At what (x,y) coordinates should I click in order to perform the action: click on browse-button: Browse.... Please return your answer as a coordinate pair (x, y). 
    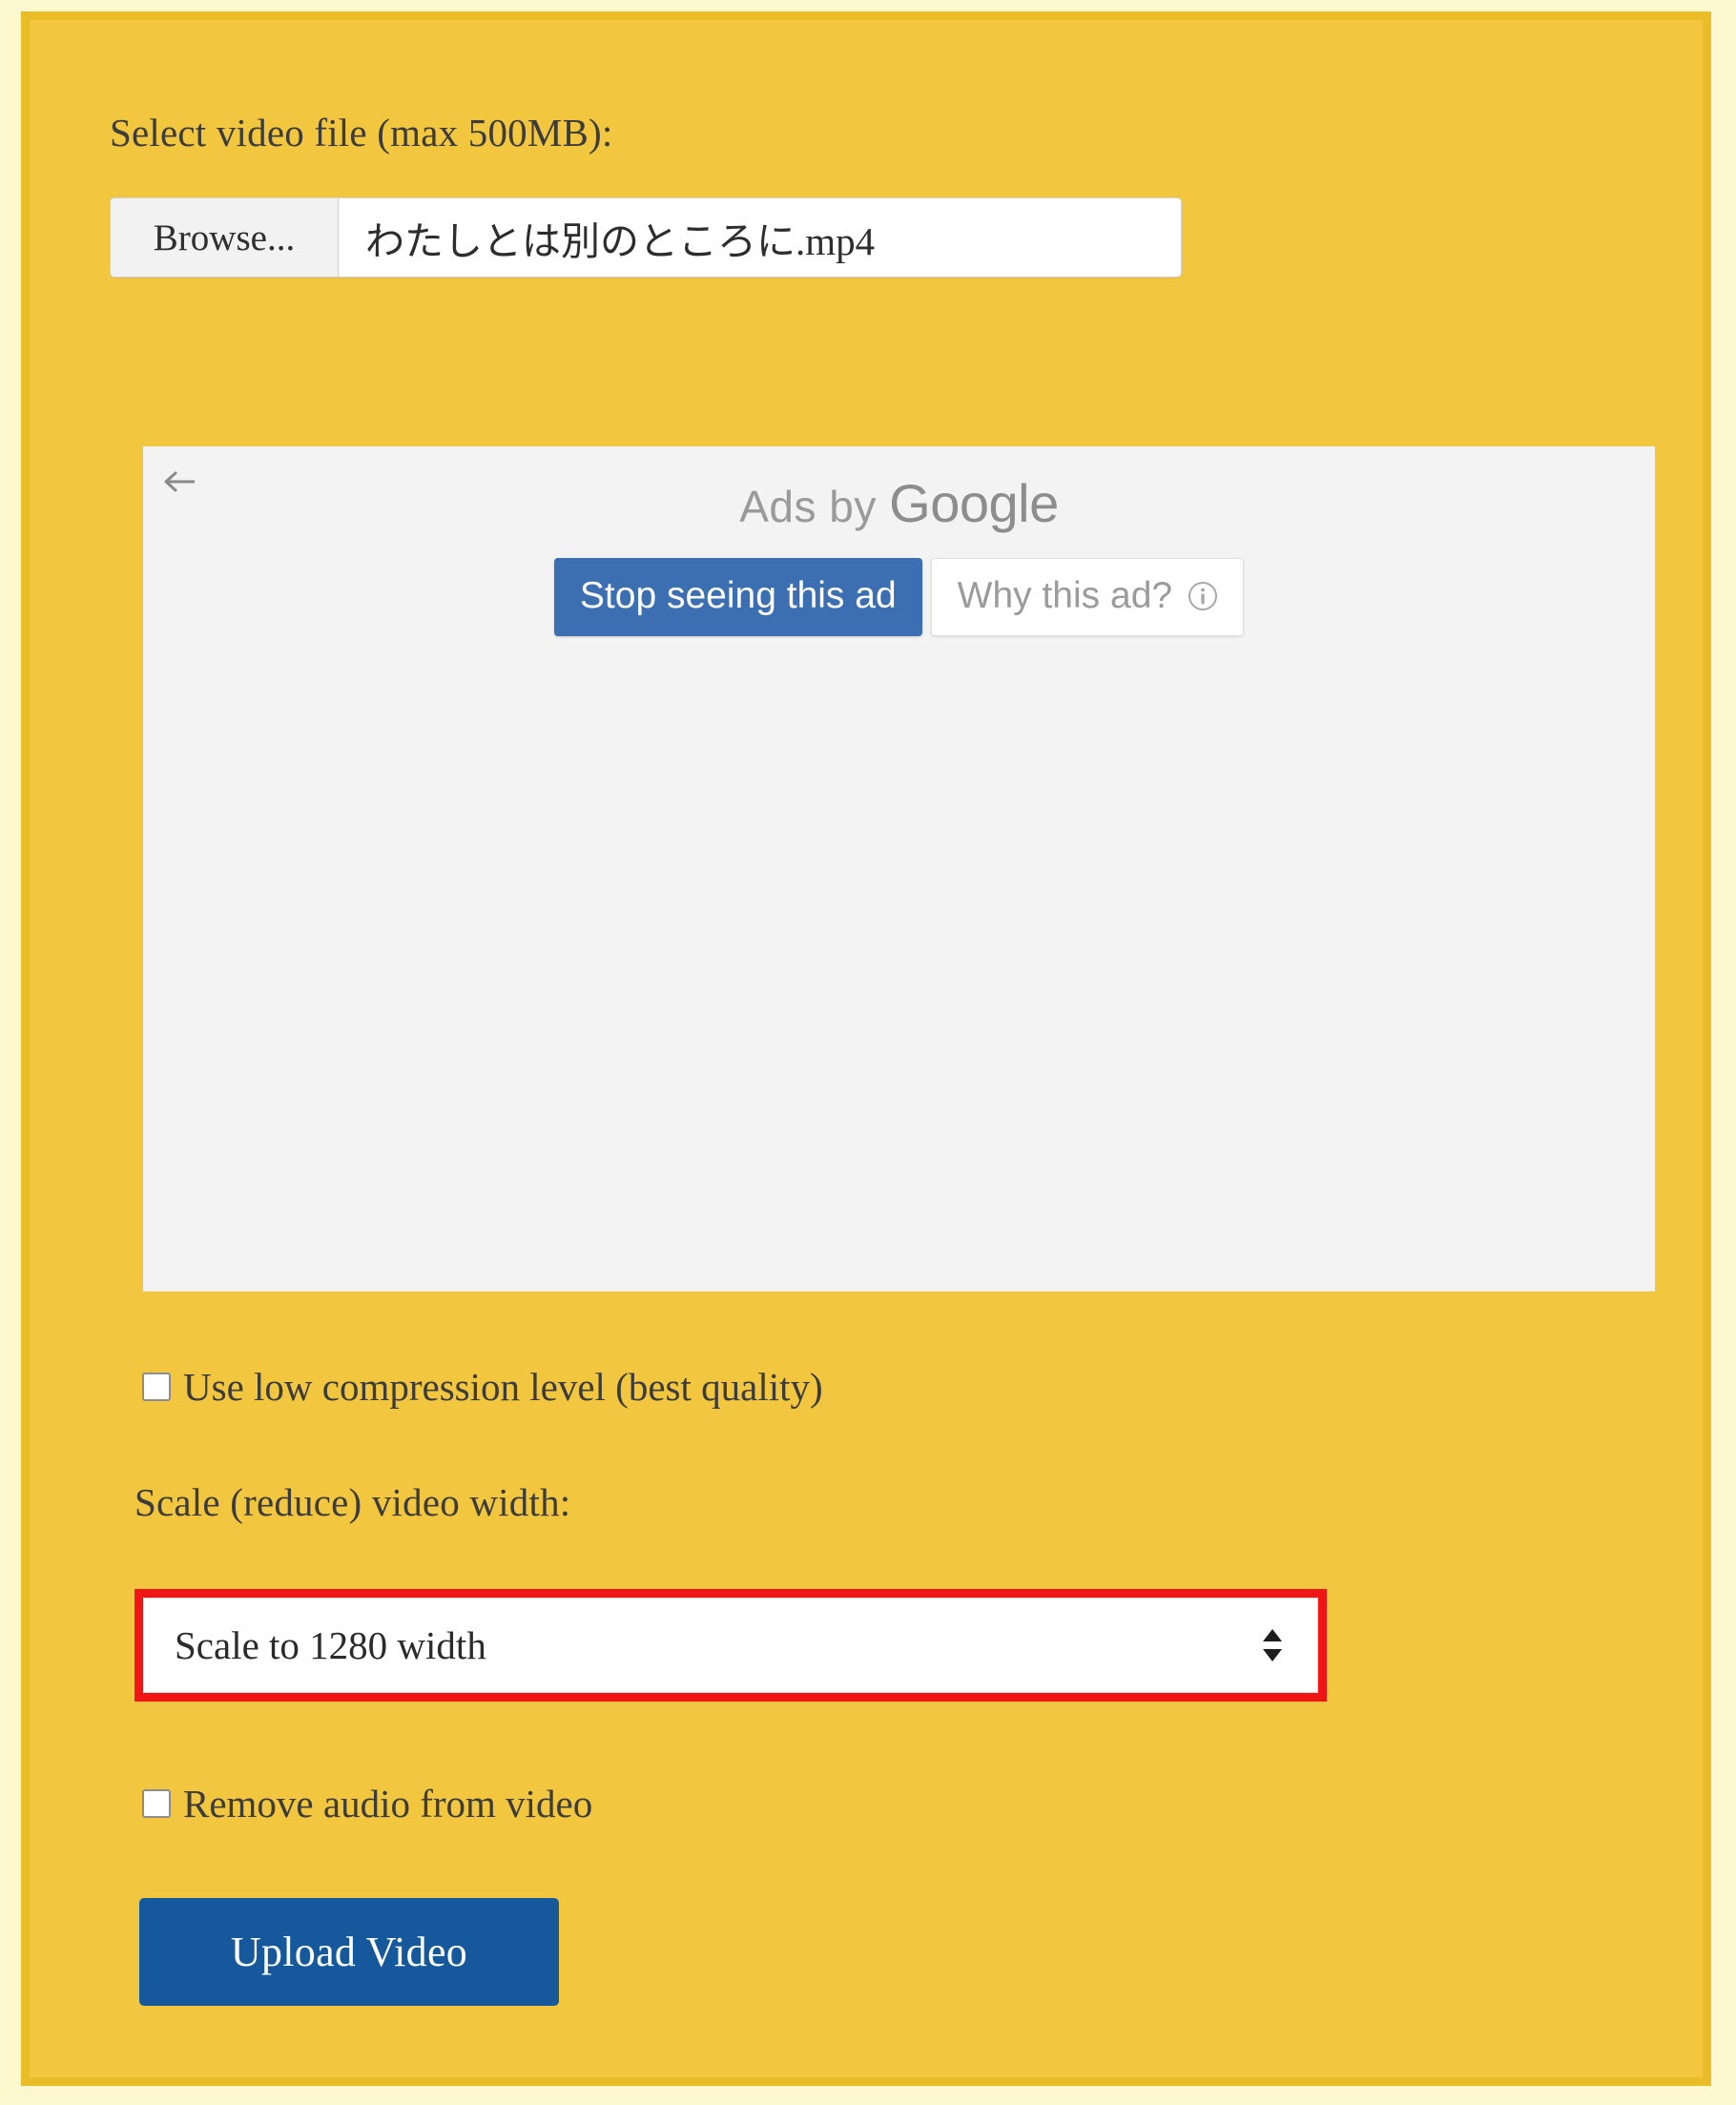
    Looking at the image, I should click on (225, 237).